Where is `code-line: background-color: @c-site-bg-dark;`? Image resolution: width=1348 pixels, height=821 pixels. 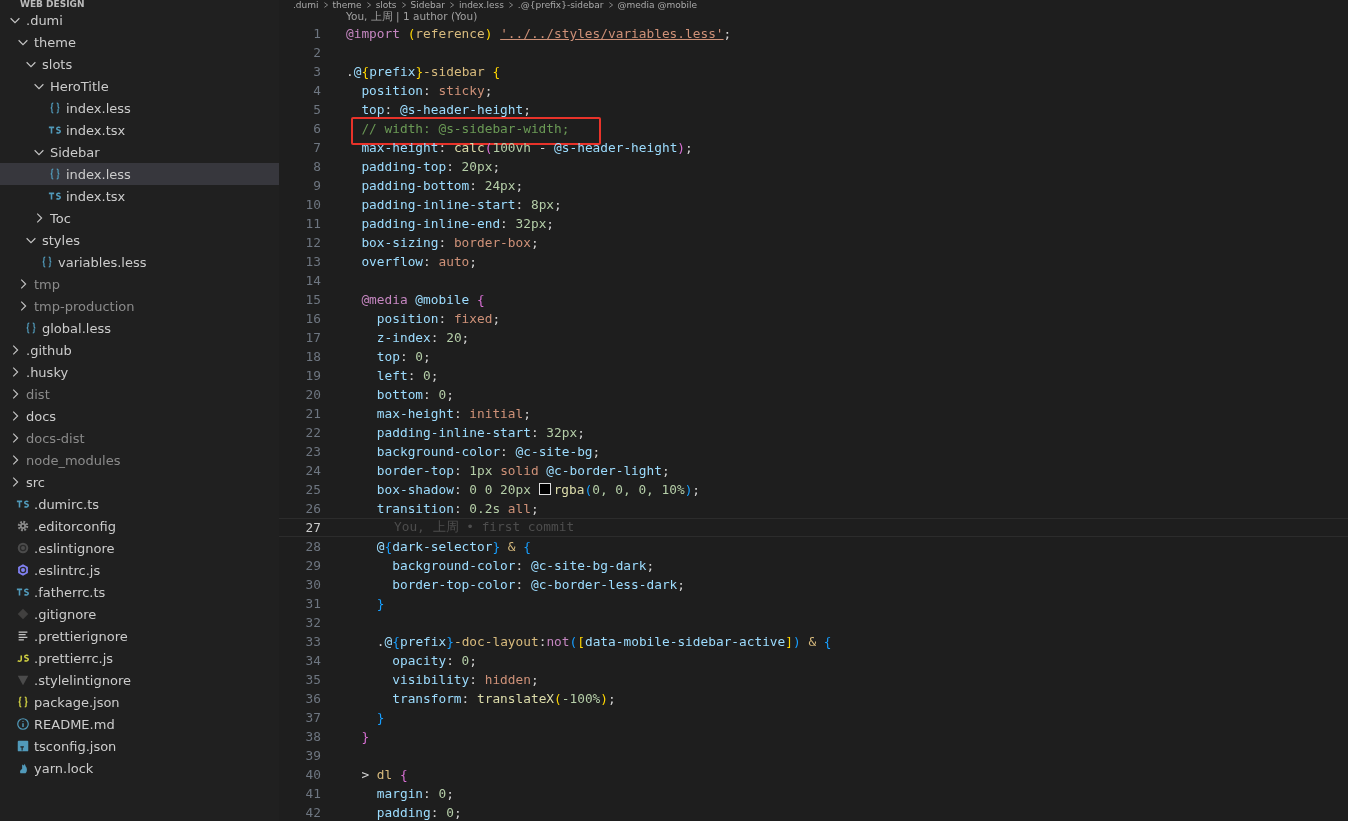
code-line: background-color: @c-site-bg-dark; is located at coordinates (523, 565).